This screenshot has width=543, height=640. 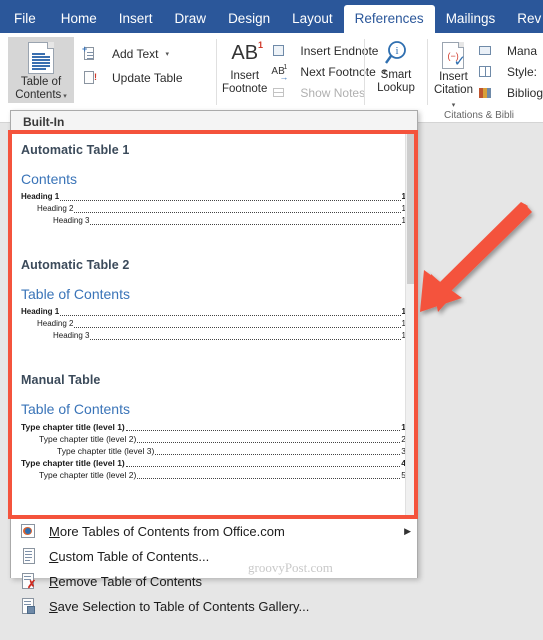 What do you see at coordinates (389, 19) in the screenshot?
I see `tab-references: References` at bounding box center [389, 19].